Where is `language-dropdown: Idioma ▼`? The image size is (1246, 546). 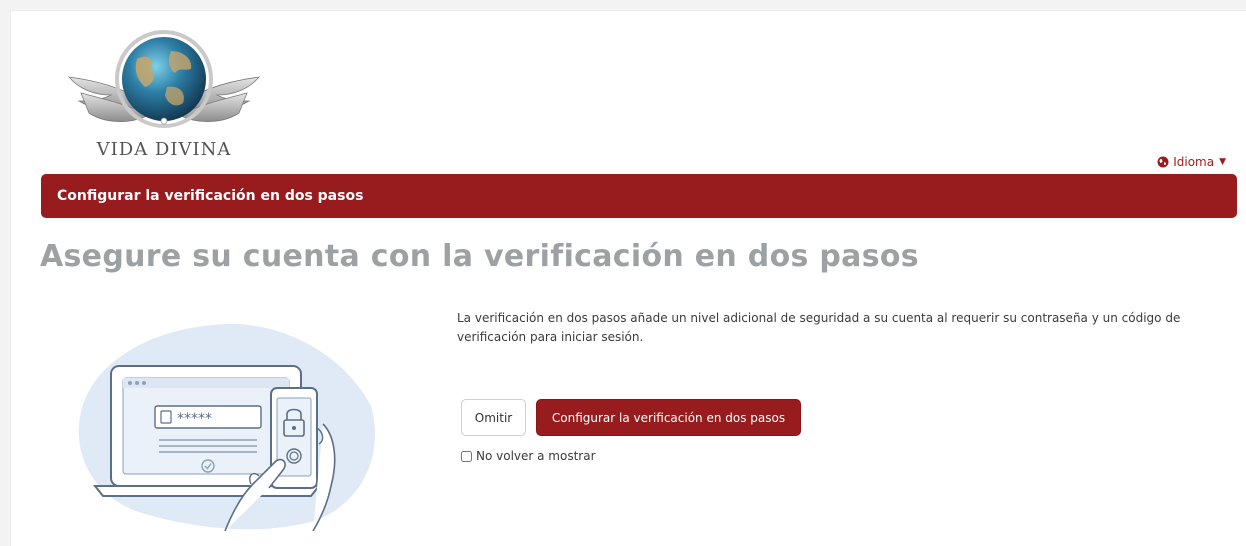
language-dropdown: Idioma ▼ is located at coordinates (1191, 162).